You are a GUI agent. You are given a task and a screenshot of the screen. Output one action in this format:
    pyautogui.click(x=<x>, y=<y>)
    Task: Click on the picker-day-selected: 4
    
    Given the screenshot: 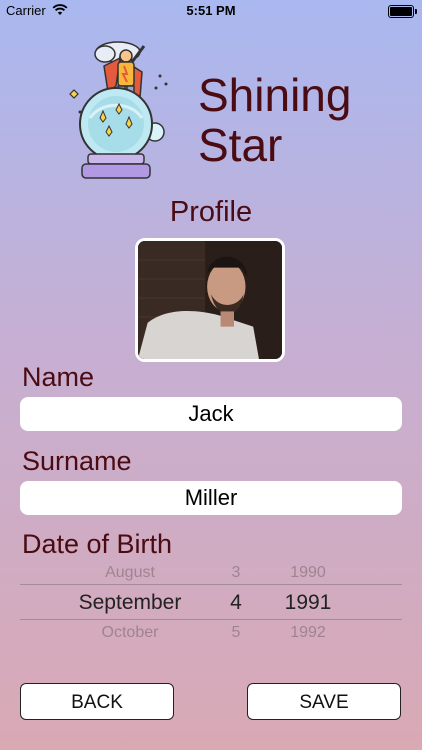 What is the action you would take?
    pyautogui.click(x=236, y=603)
    